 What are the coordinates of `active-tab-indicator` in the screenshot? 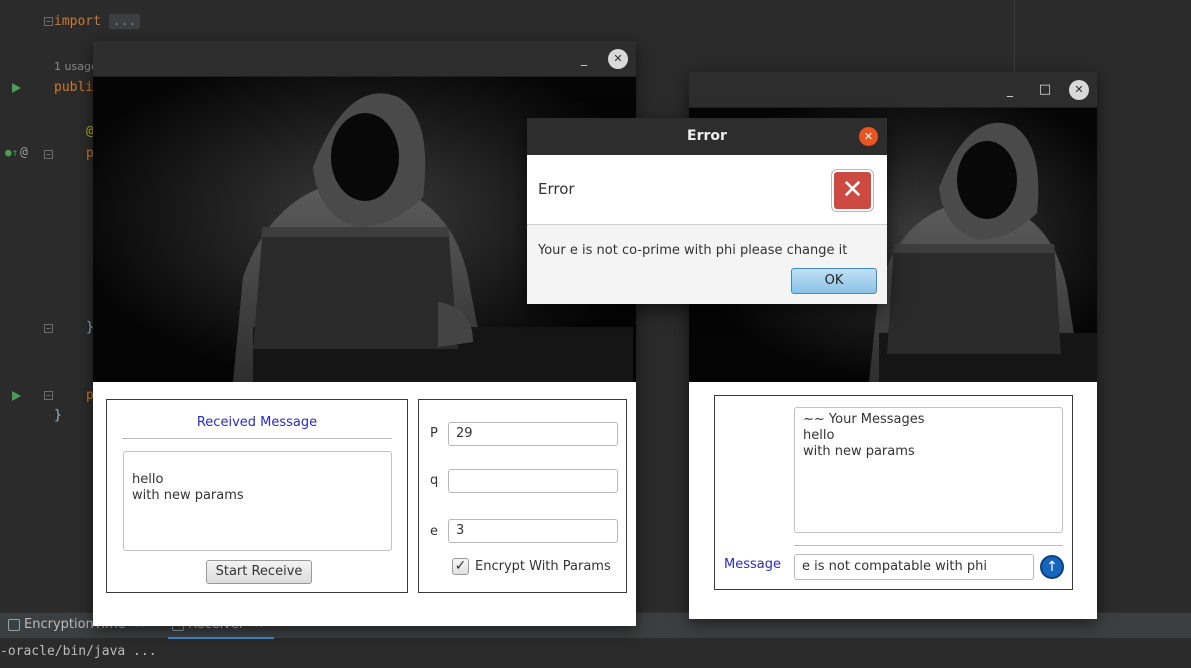 It's located at (221, 638).